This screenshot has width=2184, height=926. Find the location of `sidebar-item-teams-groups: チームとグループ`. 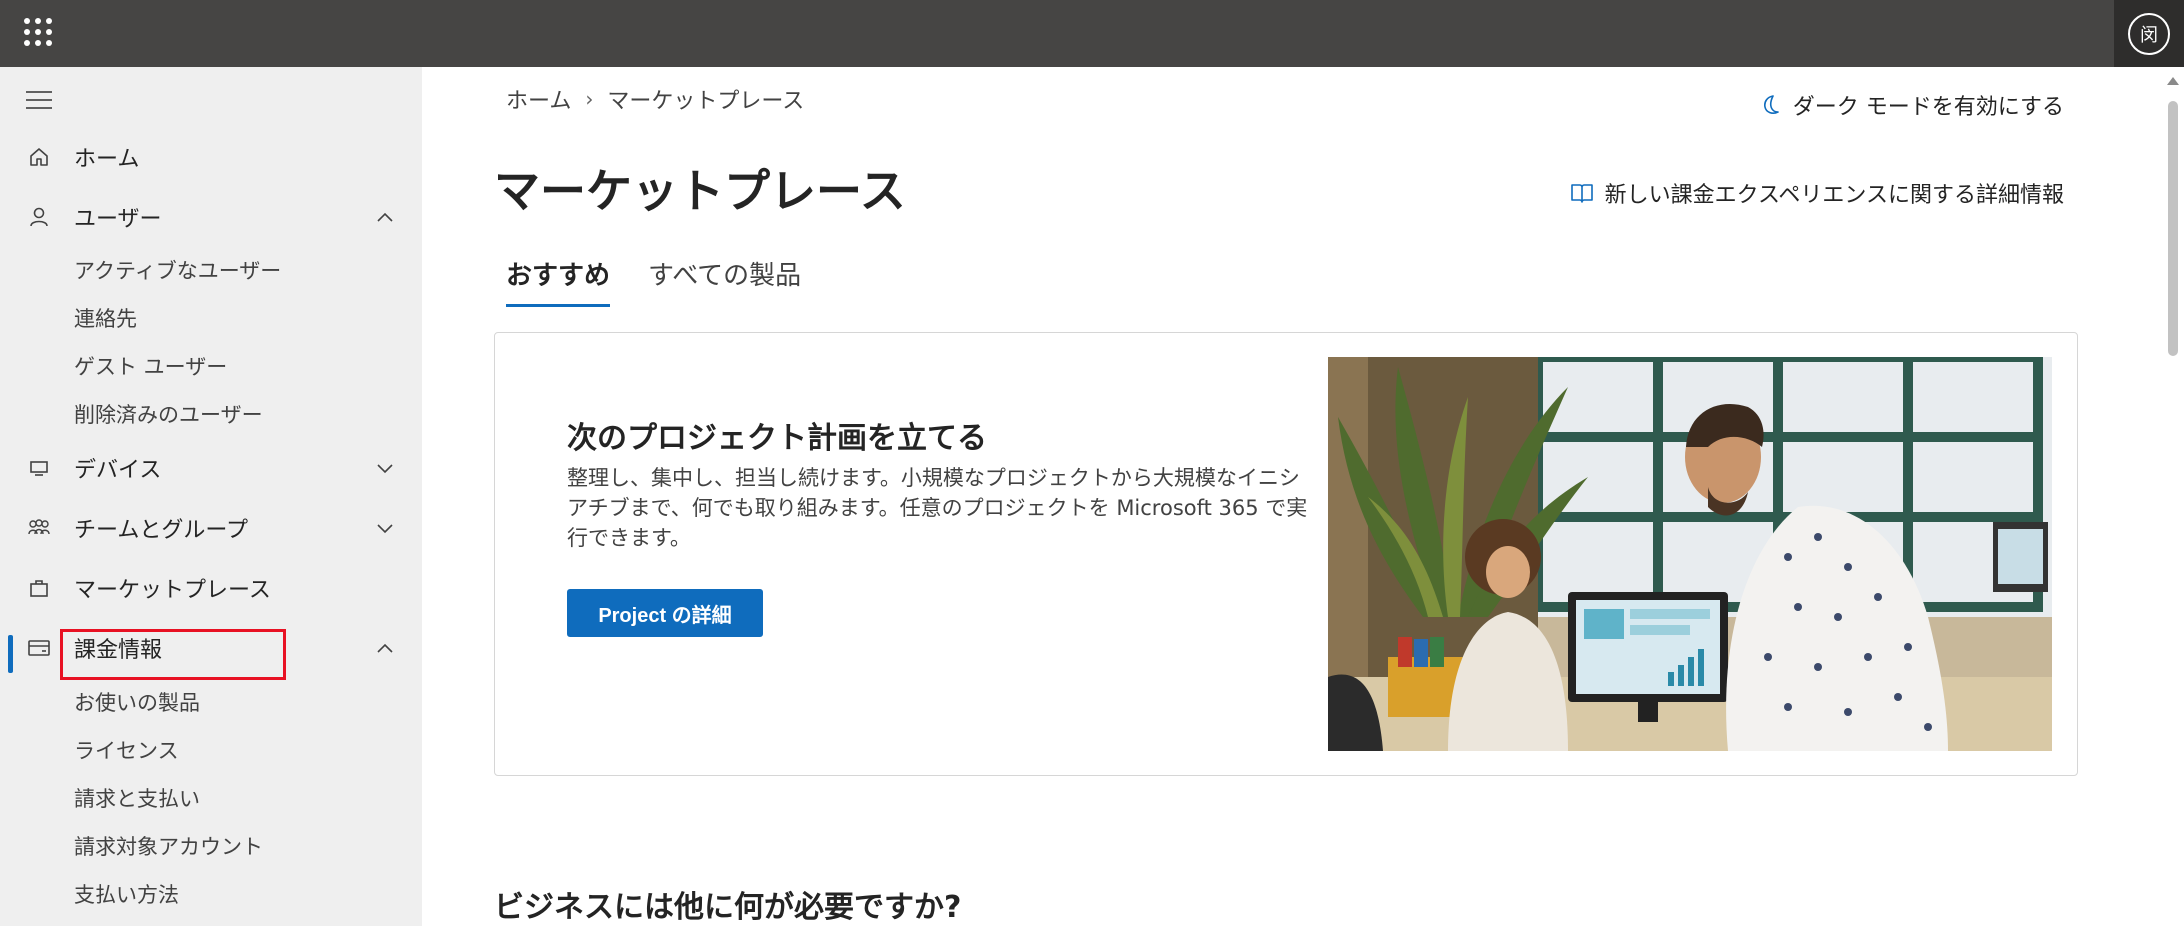

sidebar-item-teams-groups: チームとグループ is located at coordinates (211, 528).